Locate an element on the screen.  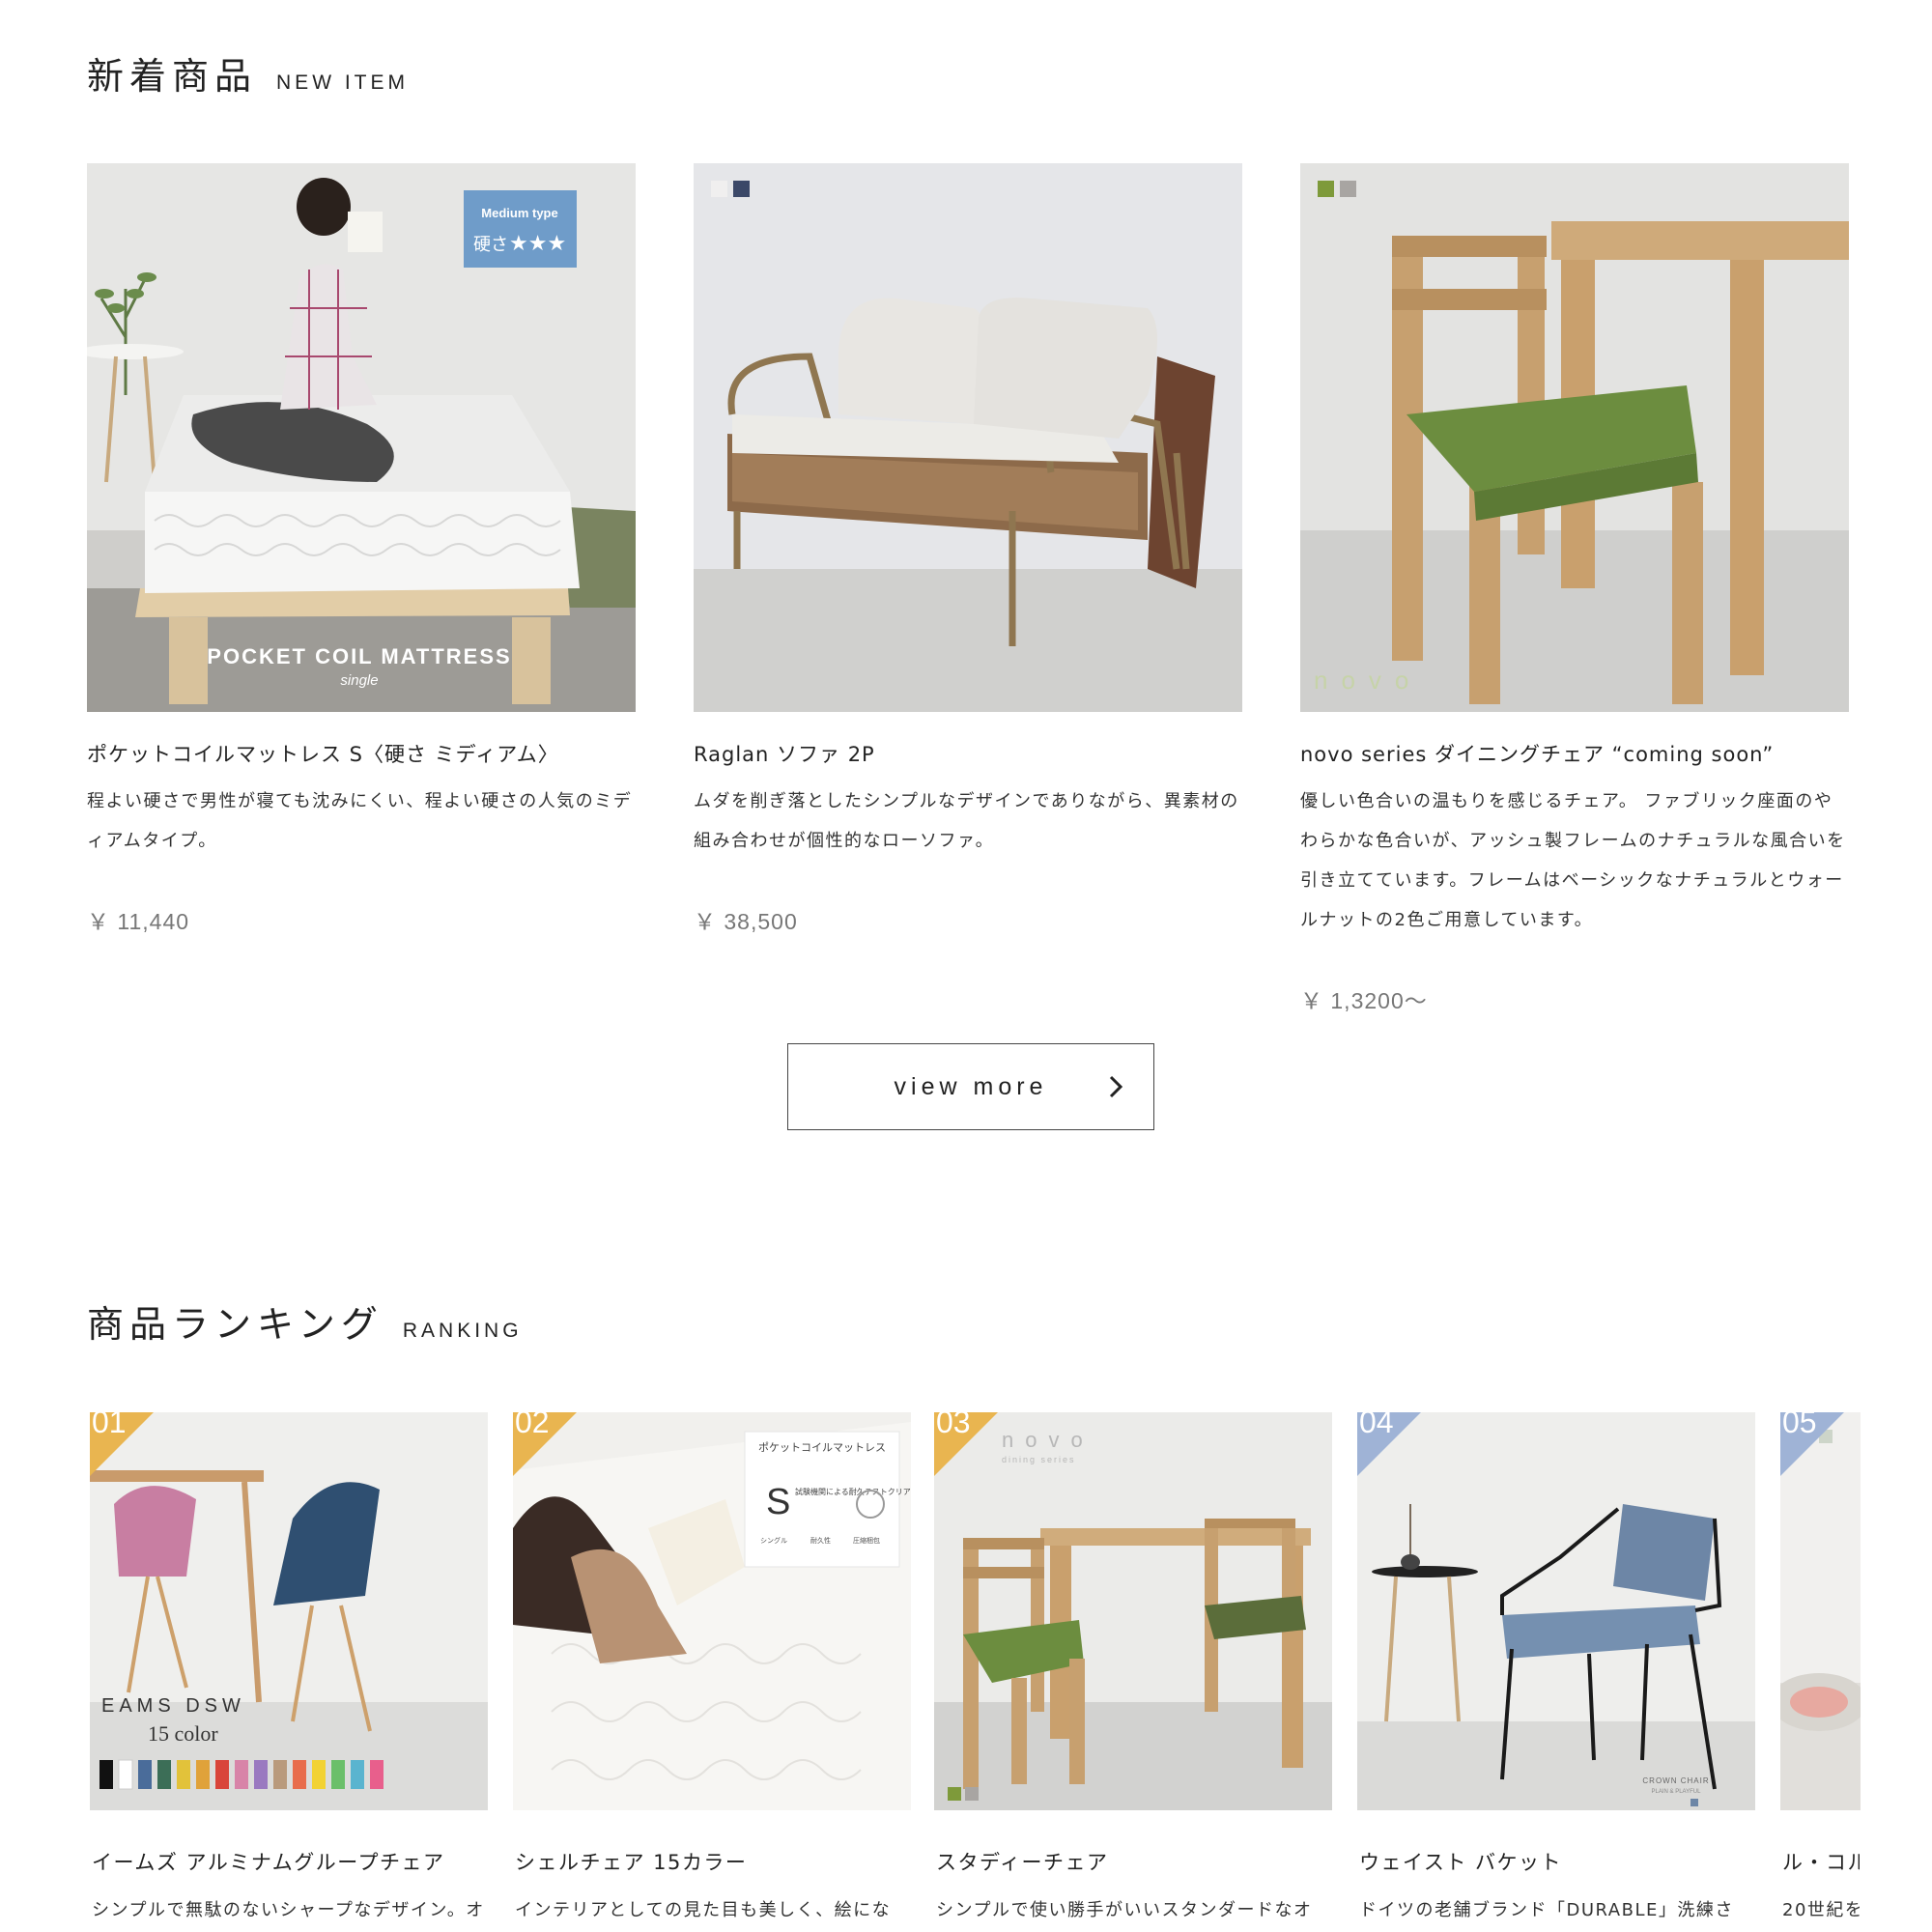
ranking-title-jp: 商品ランキング is located at coordinates (235, 1324).